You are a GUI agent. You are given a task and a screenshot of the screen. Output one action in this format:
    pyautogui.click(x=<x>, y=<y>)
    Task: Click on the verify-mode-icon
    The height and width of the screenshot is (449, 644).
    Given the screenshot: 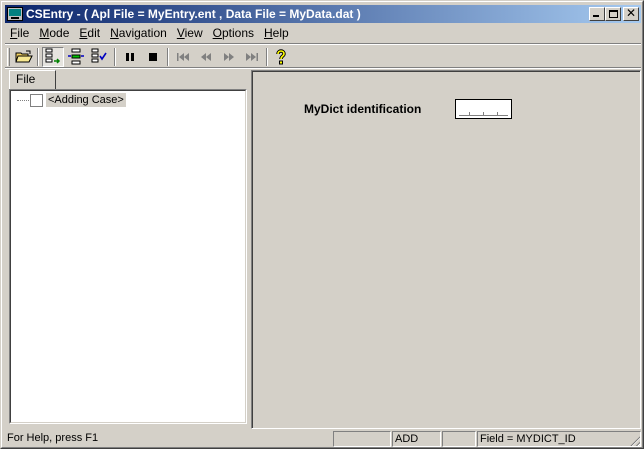 What is the action you would take?
    pyautogui.click(x=99, y=55)
    